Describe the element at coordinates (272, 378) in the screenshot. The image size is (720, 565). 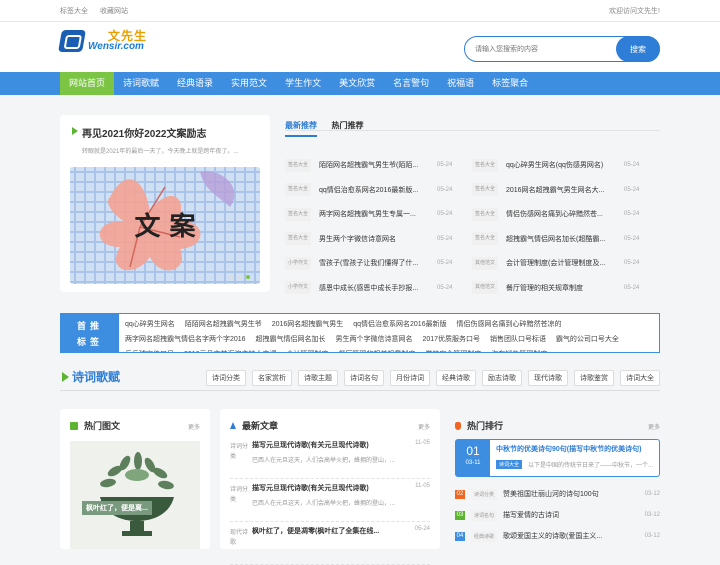
I see `section-tag: 名家赏析` at that location.